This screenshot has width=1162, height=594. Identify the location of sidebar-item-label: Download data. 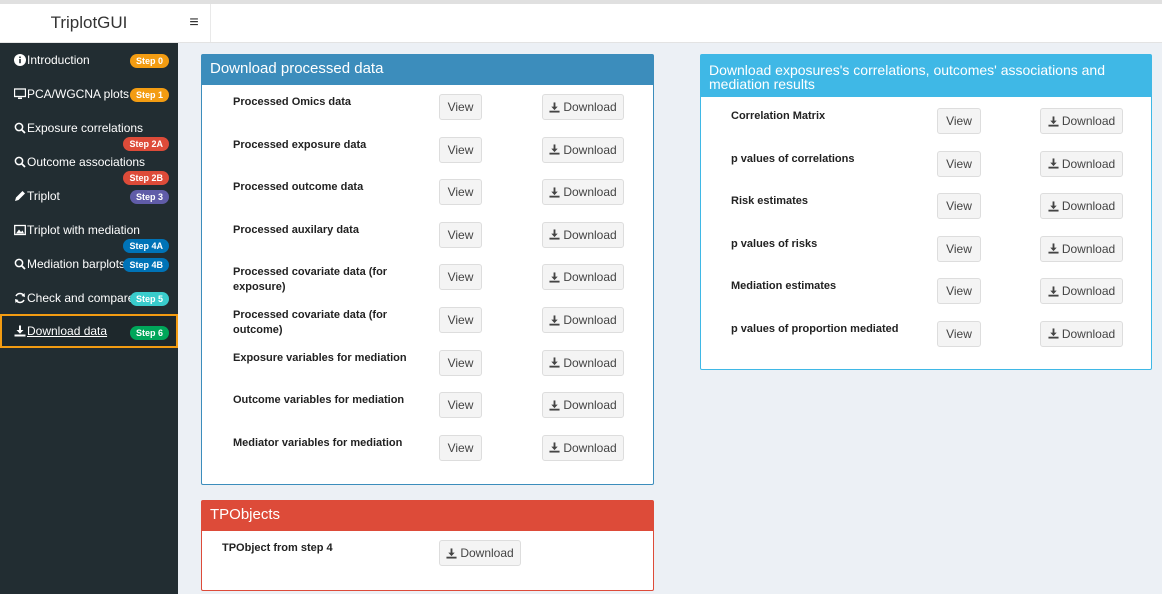
(67, 331).